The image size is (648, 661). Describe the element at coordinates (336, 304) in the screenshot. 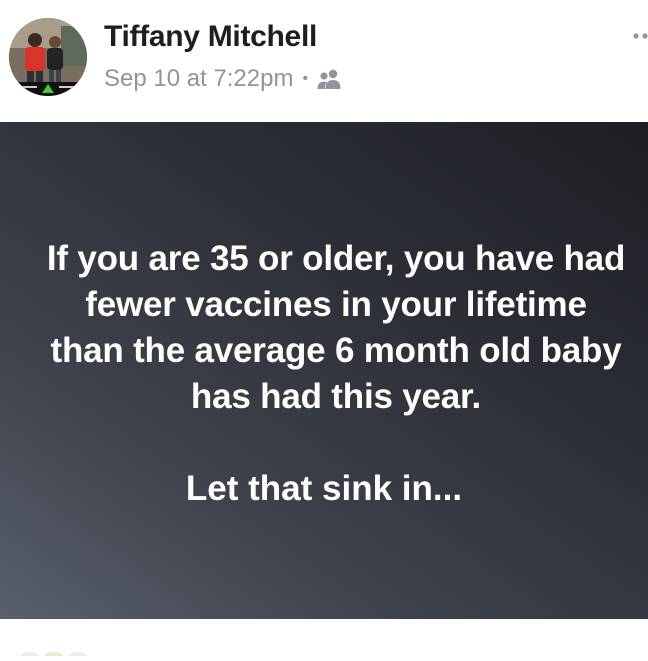

I see `post-line-2: fewer vaccines in your lifetime` at that location.